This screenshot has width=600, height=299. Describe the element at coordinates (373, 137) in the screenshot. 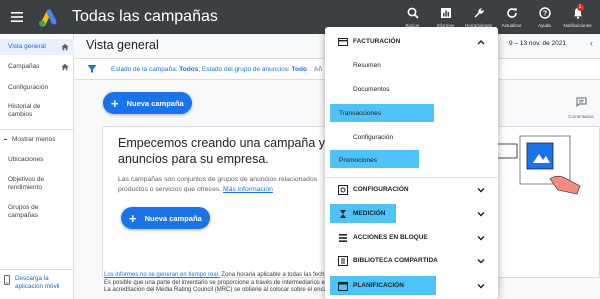

I see `menu-item-billing-settings: Configuración` at that location.